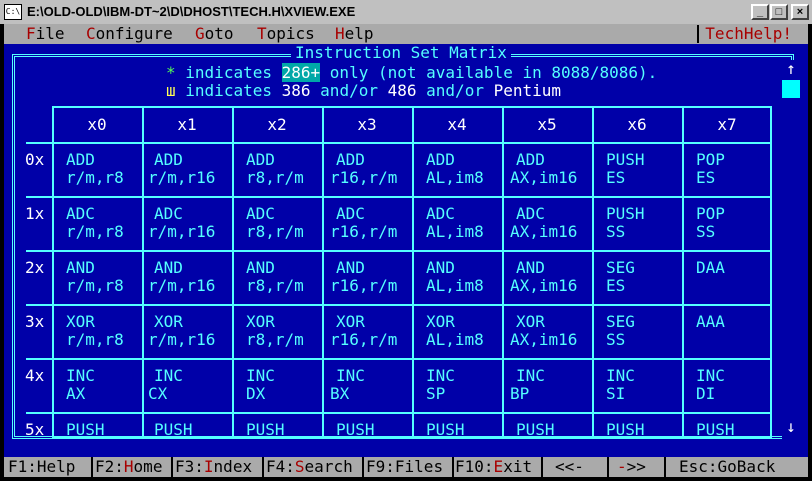 The width and height of the screenshot is (812, 481). I want to click on cell-operands: DI, so click(706, 393).